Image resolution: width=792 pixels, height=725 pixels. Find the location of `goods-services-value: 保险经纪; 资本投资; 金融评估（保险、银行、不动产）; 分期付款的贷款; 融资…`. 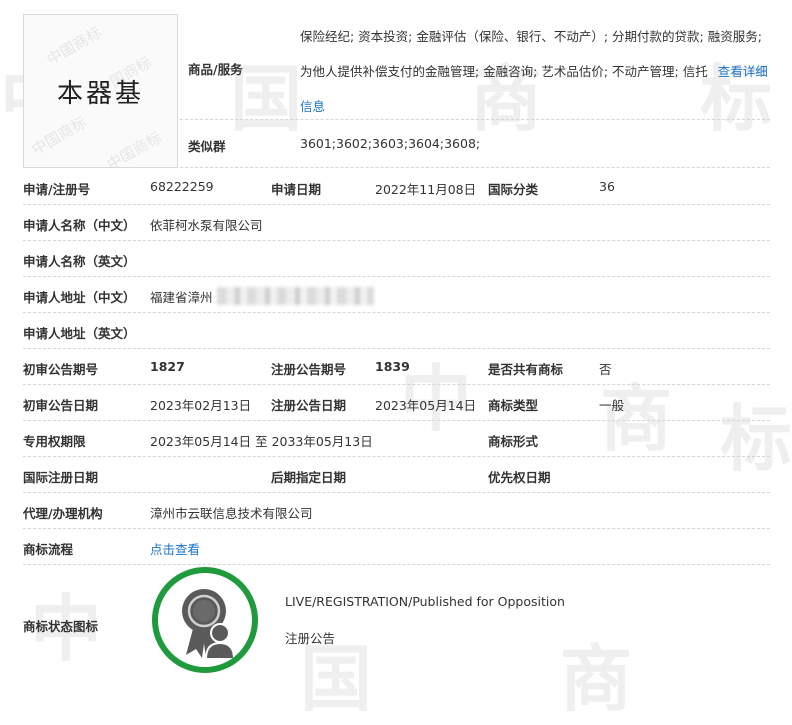

goods-services-value: 保险经纪; 资本投资; 金融评估（保险、银行、不动产）; 分期付款的贷款; 融资… is located at coordinates (535, 71).